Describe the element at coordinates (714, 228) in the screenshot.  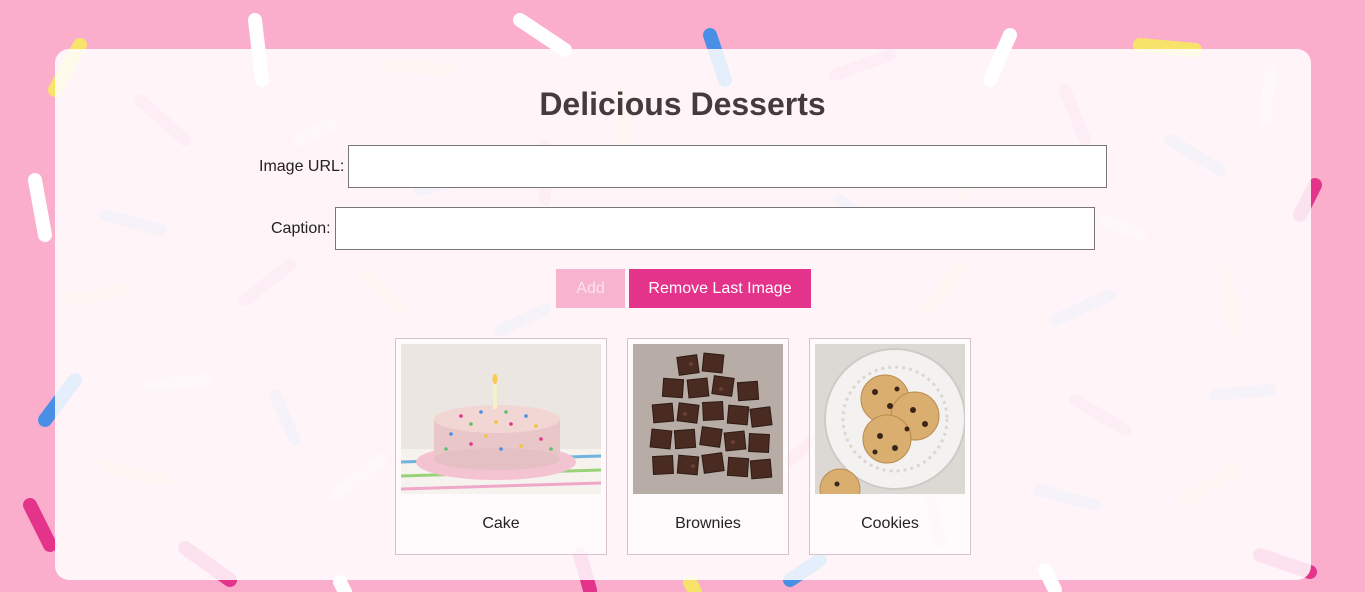
I see `caption-input` at that location.